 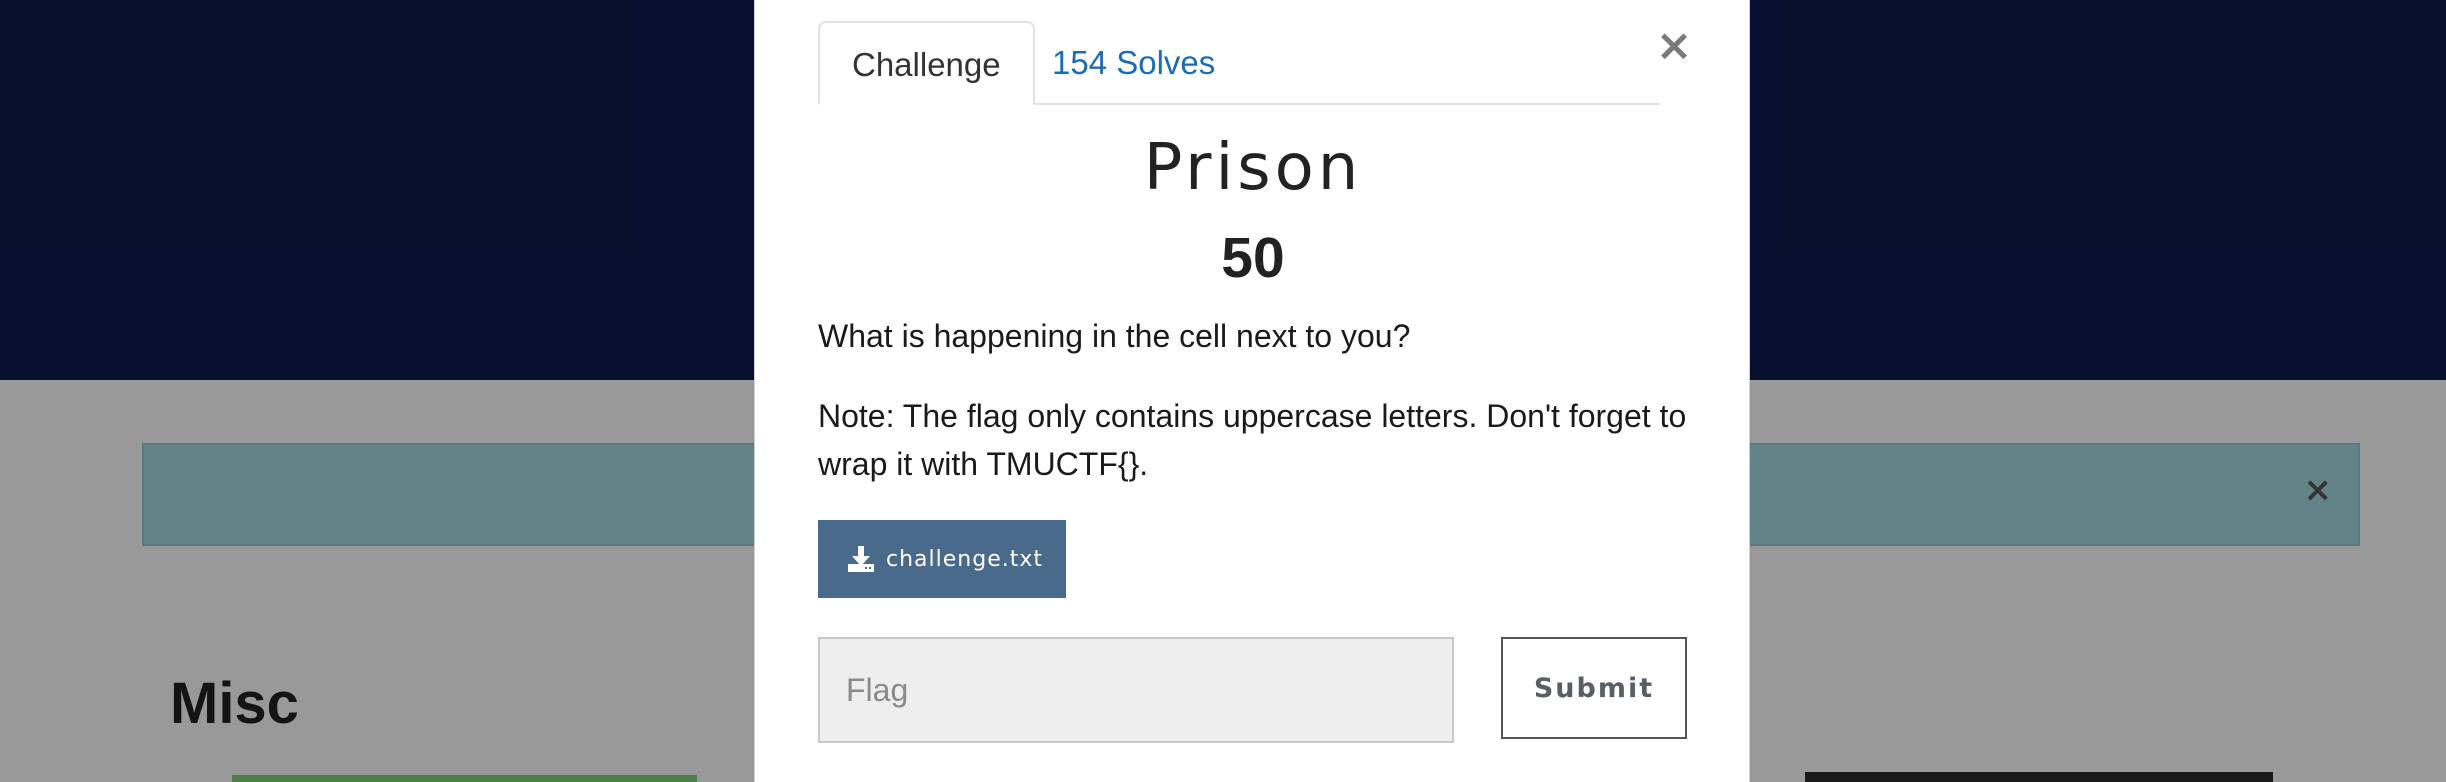 I want to click on tab-challenge: Challenge, so click(x=926, y=63).